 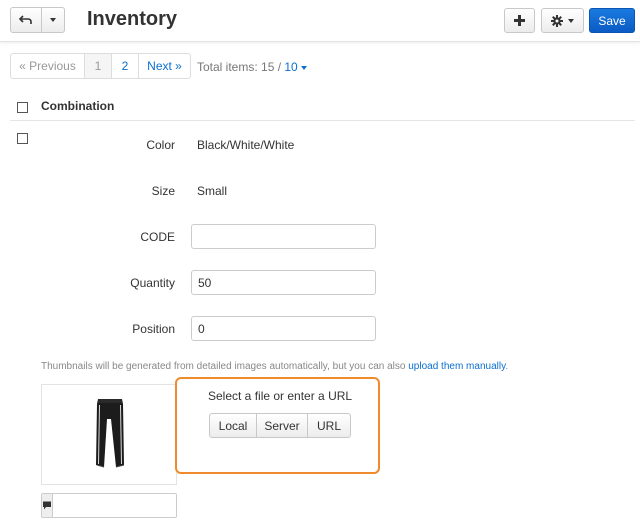 What do you see at coordinates (329, 425) in the screenshot?
I see `upload-url-button: URL` at bounding box center [329, 425].